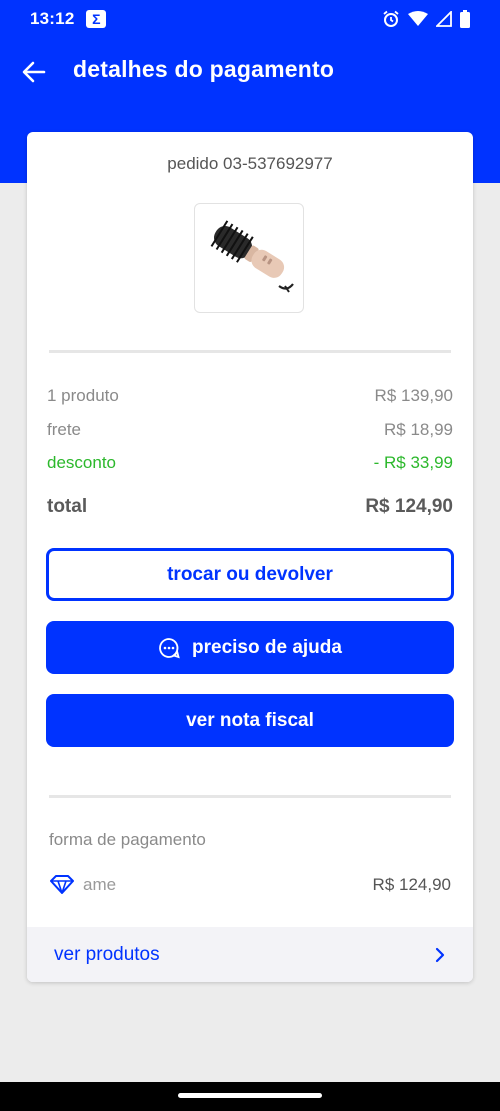  I want to click on view-invoice-button: ver nota fiscal, so click(250, 720).